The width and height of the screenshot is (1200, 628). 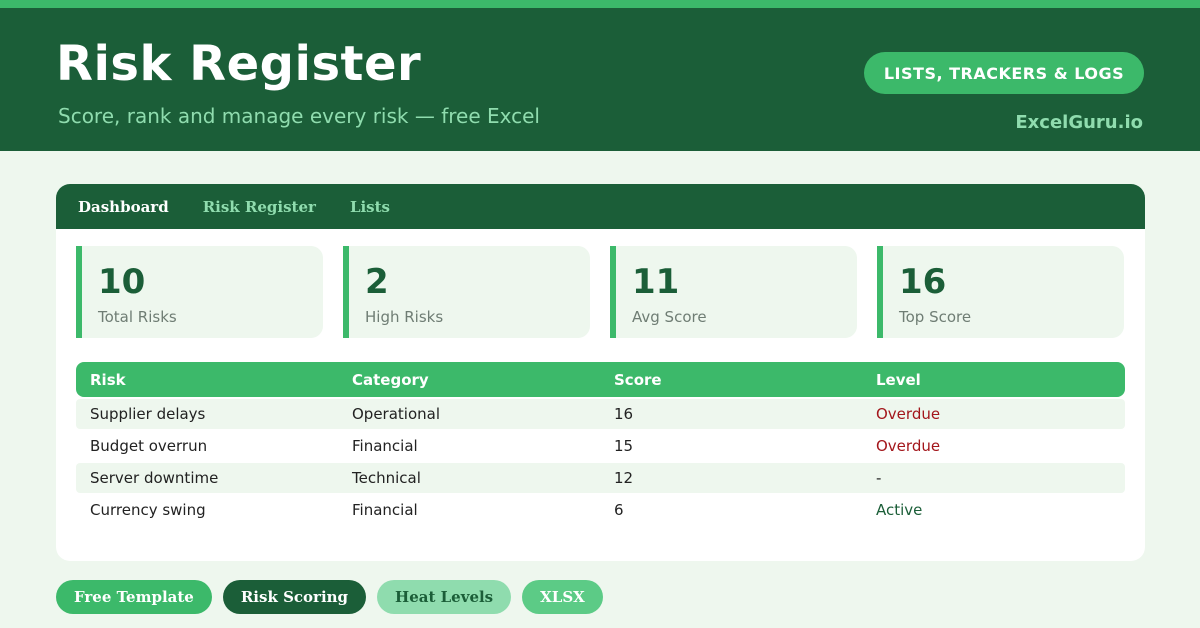 What do you see at coordinates (923, 282) in the screenshot?
I see `kpi-value: 16` at bounding box center [923, 282].